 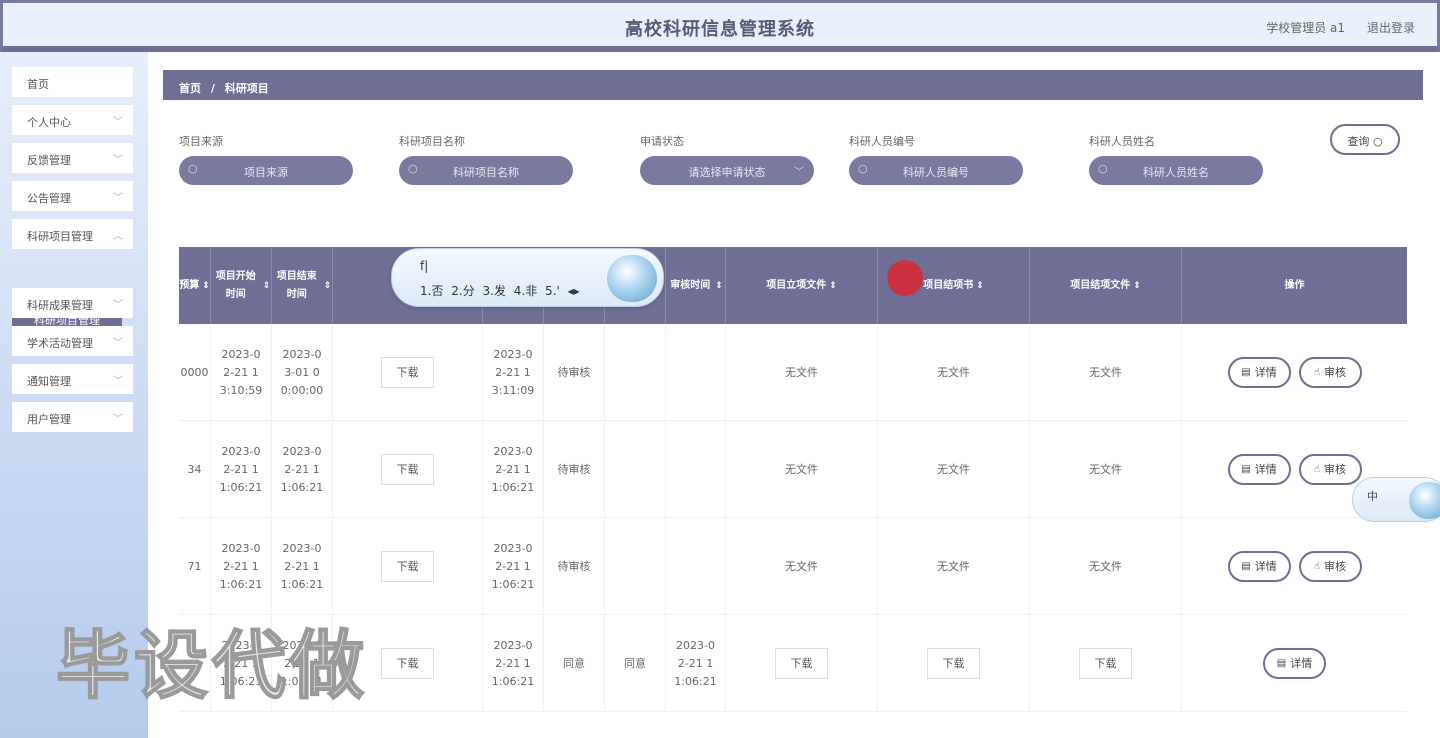 I want to click on ime-mode-indicator: 中, so click(x=1372, y=496).